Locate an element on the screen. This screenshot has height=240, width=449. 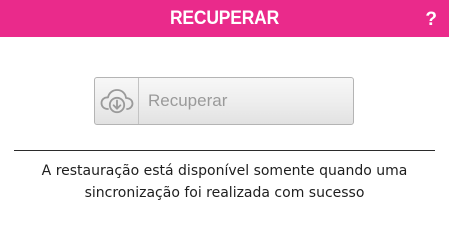
restore-button-label: Recuperar is located at coordinates (188, 100).